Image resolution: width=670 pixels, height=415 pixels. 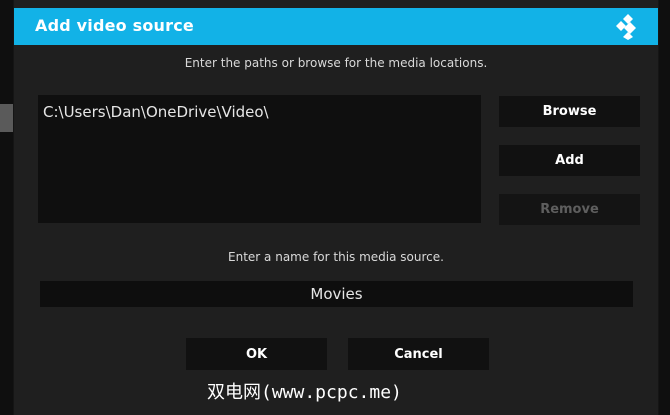 What do you see at coordinates (156, 112) in the screenshot?
I see `path-list-item: C:\Users\Dan\OneDrive\Video\` at bounding box center [156, 112].